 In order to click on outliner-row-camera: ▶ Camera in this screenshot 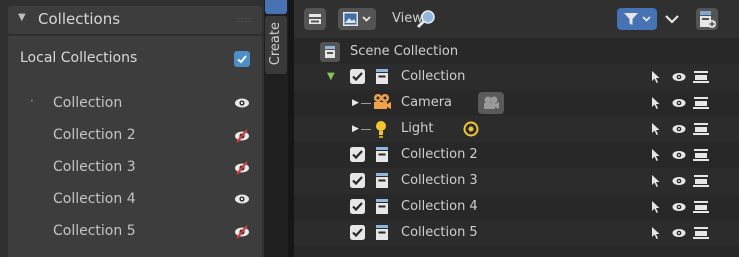, I will do `click(516, 103)`.